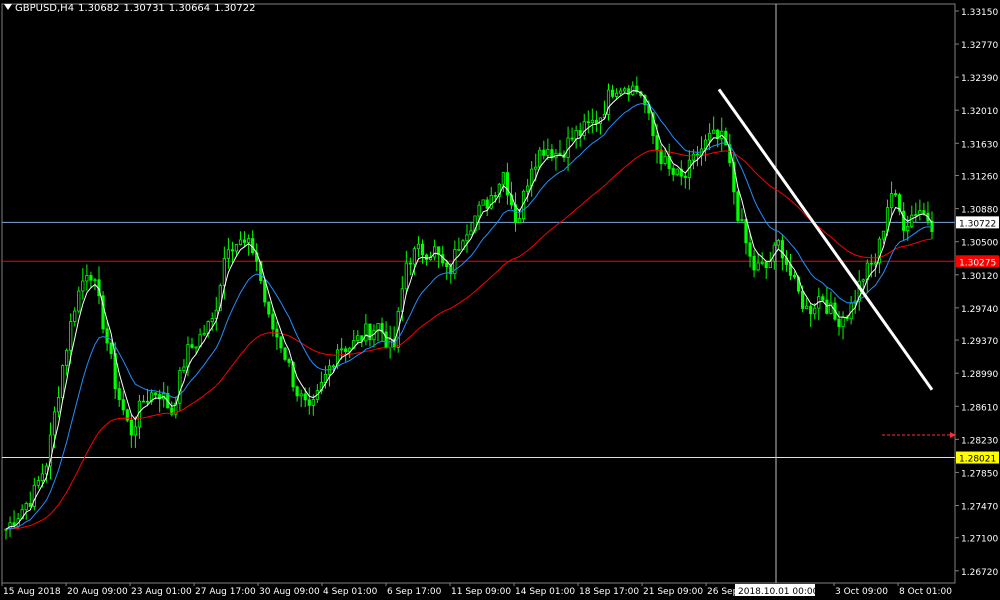 The width and height of the screenshot is (1000, 600). What do you see at coordinates (977, 263) in the screenshot?
I see `resistance-price-label: 1.30275` at bounding box center [977, 263].